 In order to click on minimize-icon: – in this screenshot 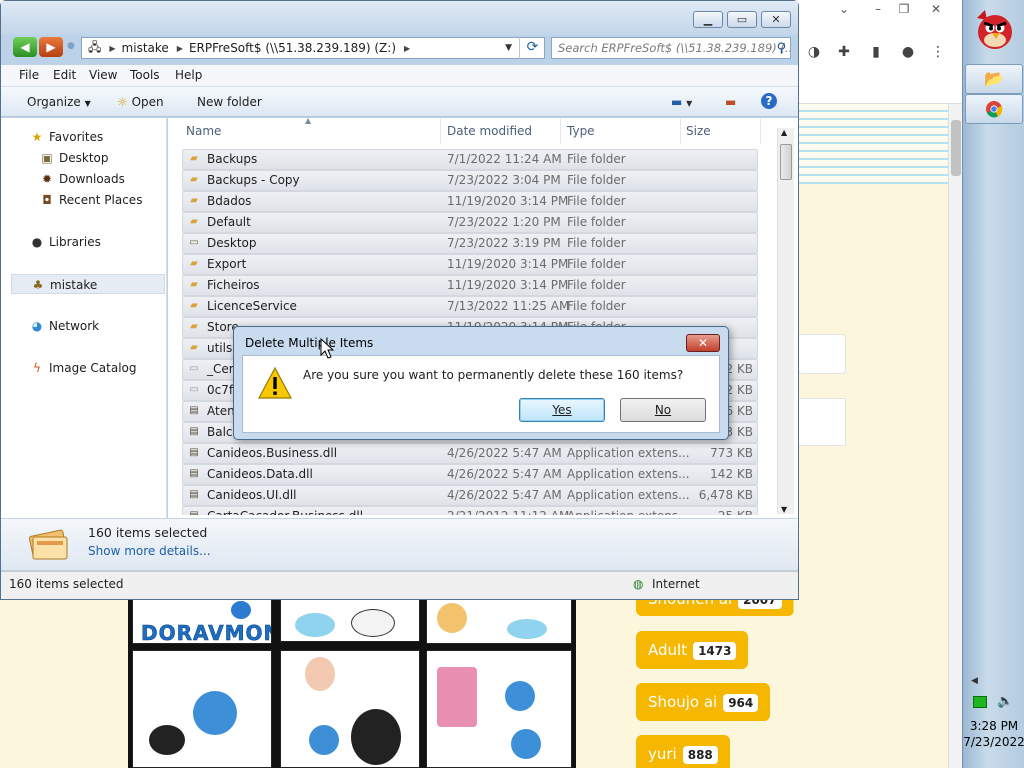, I will do `click(878, 9)`.